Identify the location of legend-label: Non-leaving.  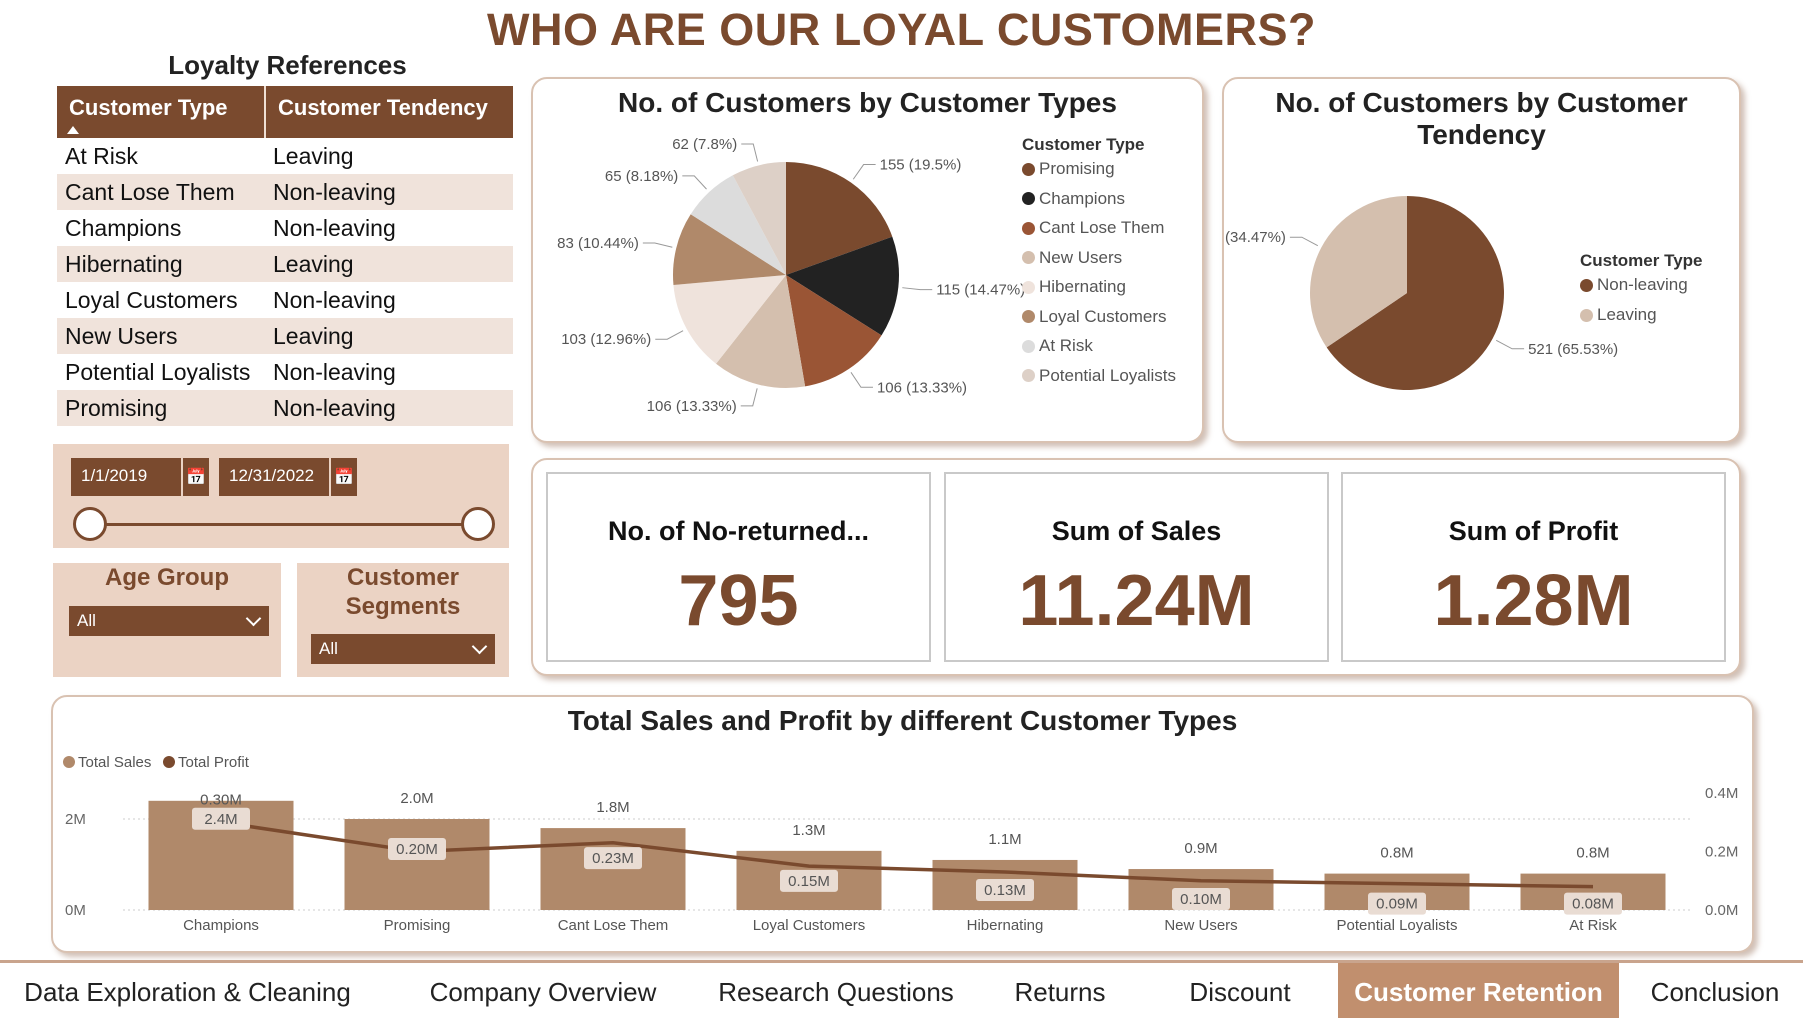
(1642, 284).